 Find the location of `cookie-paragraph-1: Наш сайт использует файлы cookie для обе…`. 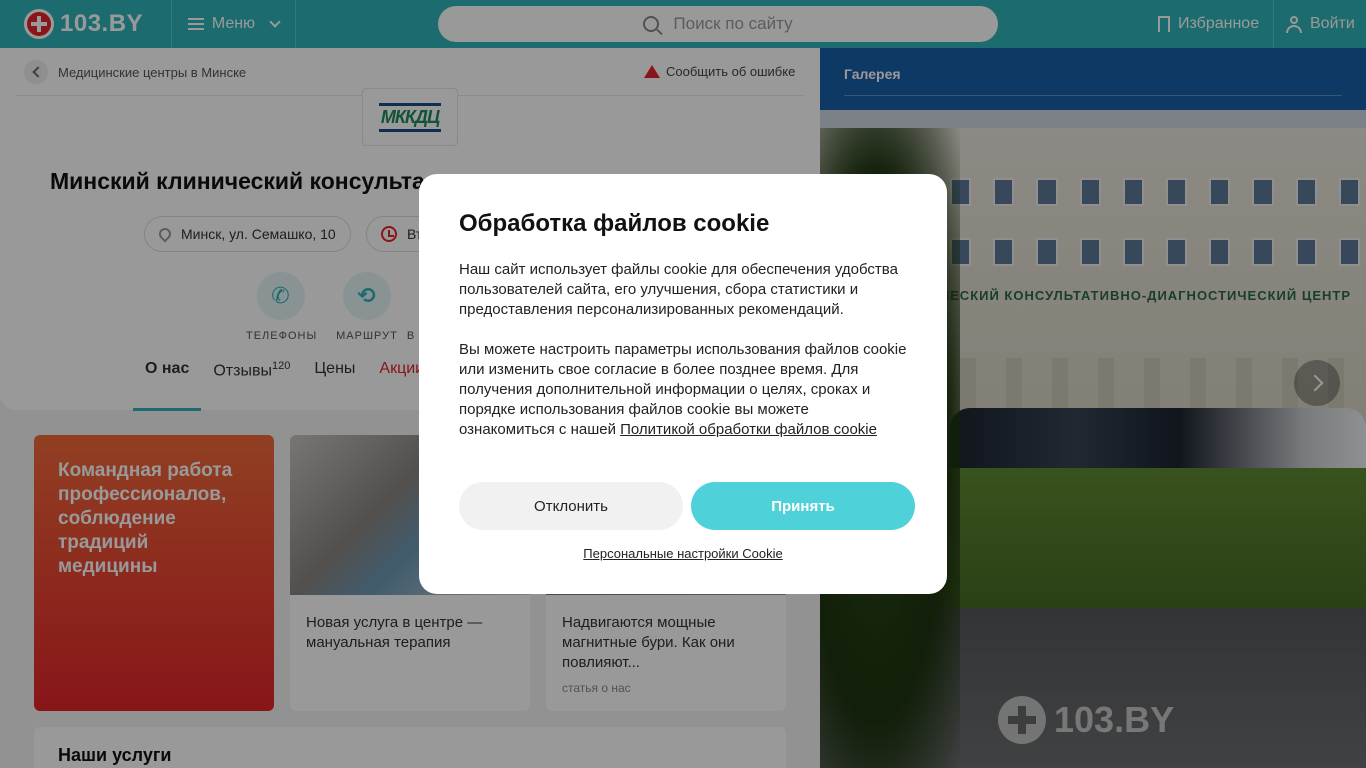

cookie-paragraph-1: Наш сайт использует файлы cookie для обе… is located at coordinates (678, 289).